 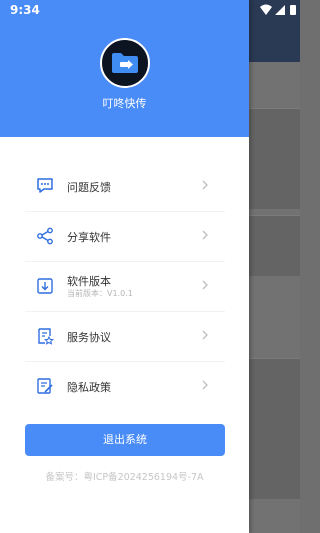 What do you see at coordinates (100, 293) in the screenshot?
I see `current-version-text: 当前版本：V1.0.1` at bounding box center [100, 293].